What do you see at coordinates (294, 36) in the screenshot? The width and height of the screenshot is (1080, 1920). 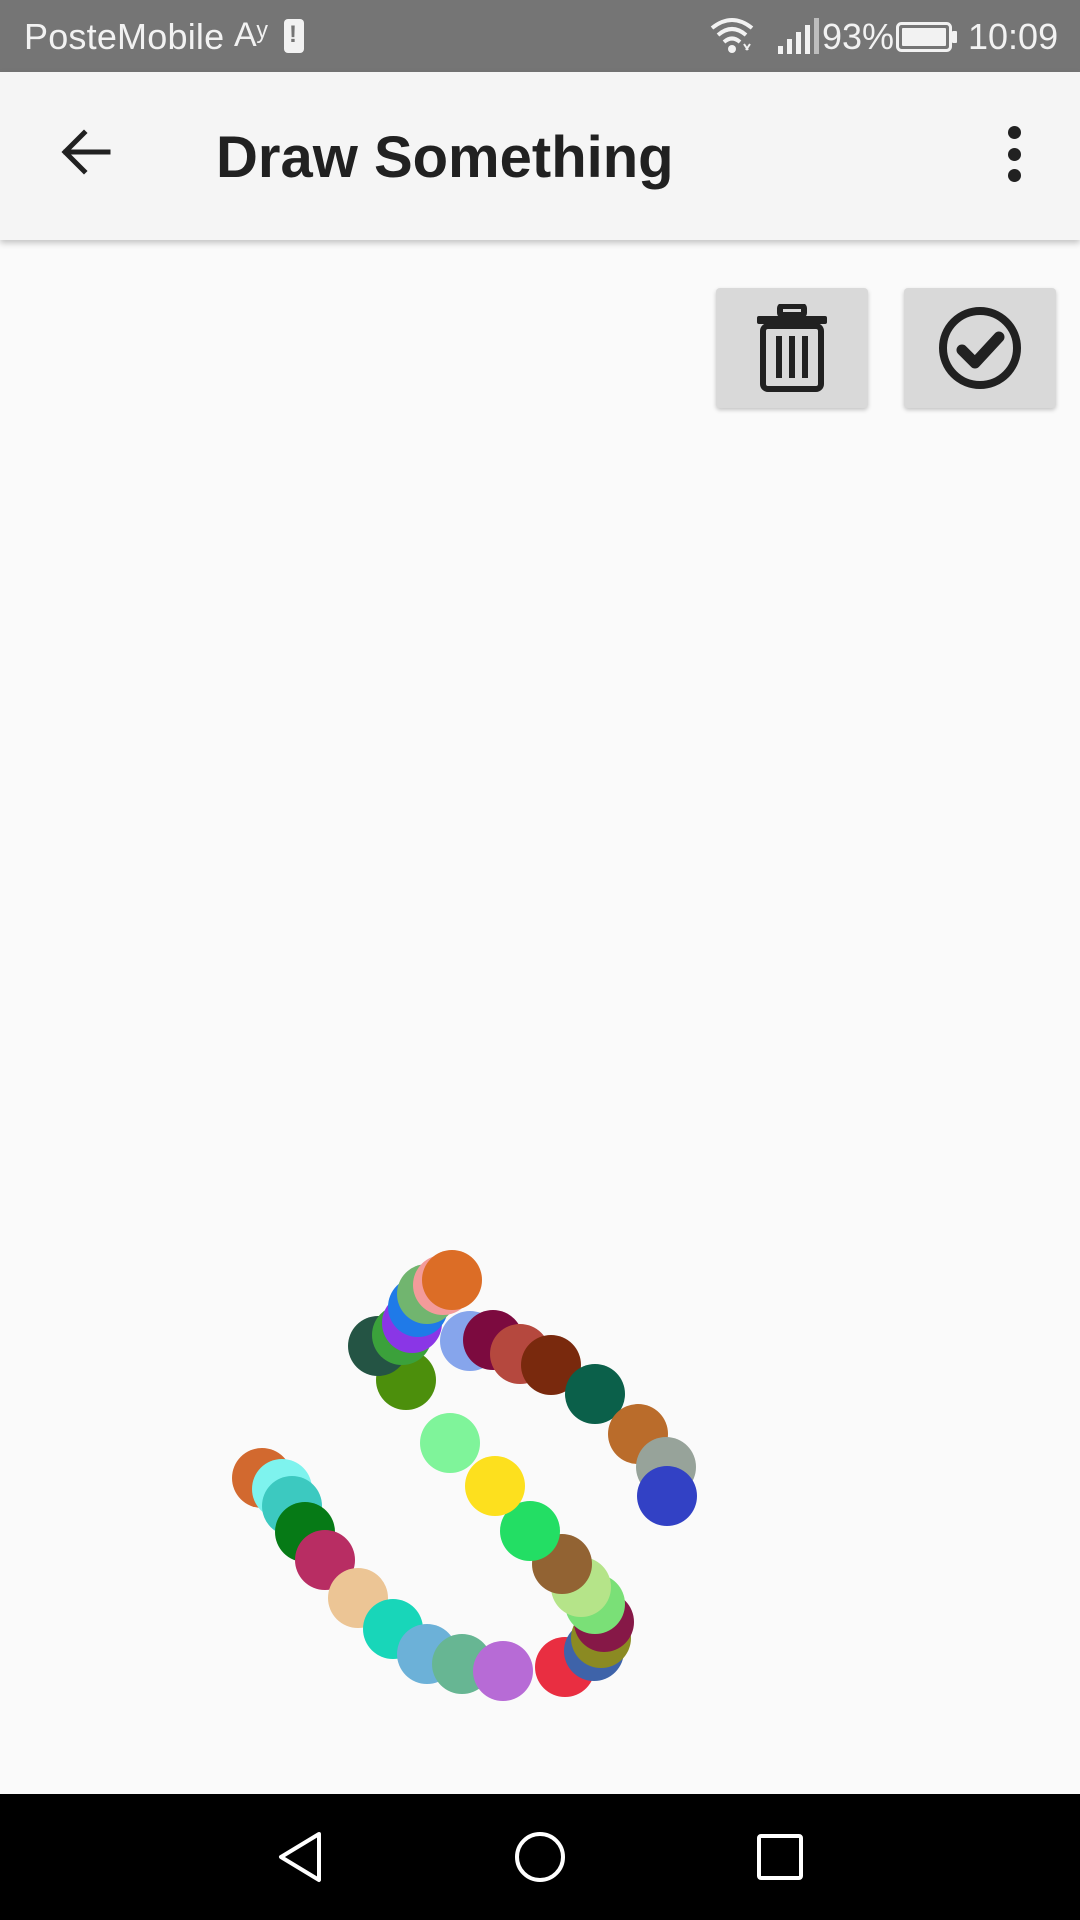 I see `battery-alert-icon` at bounding box center [294, 36].